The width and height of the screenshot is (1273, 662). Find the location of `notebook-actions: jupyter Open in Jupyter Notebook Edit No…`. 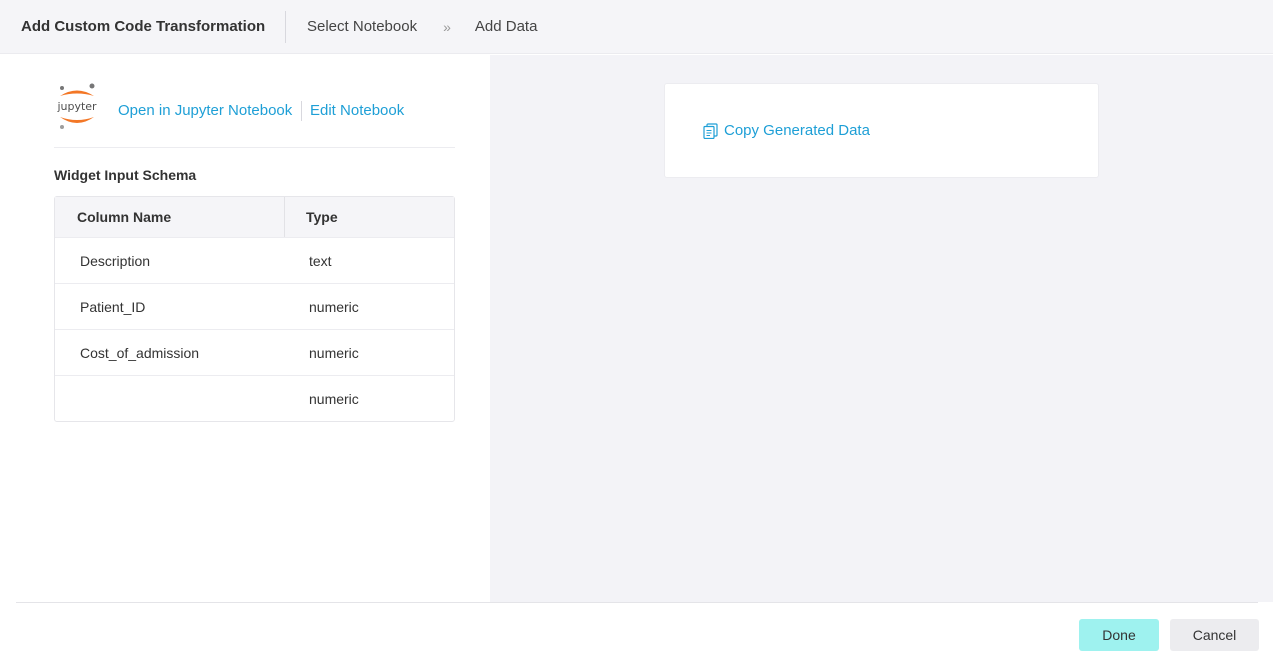

notebook-actions: jupyter Open in Jupyter Notebook Edit No… is located at coordinates (254, 115).